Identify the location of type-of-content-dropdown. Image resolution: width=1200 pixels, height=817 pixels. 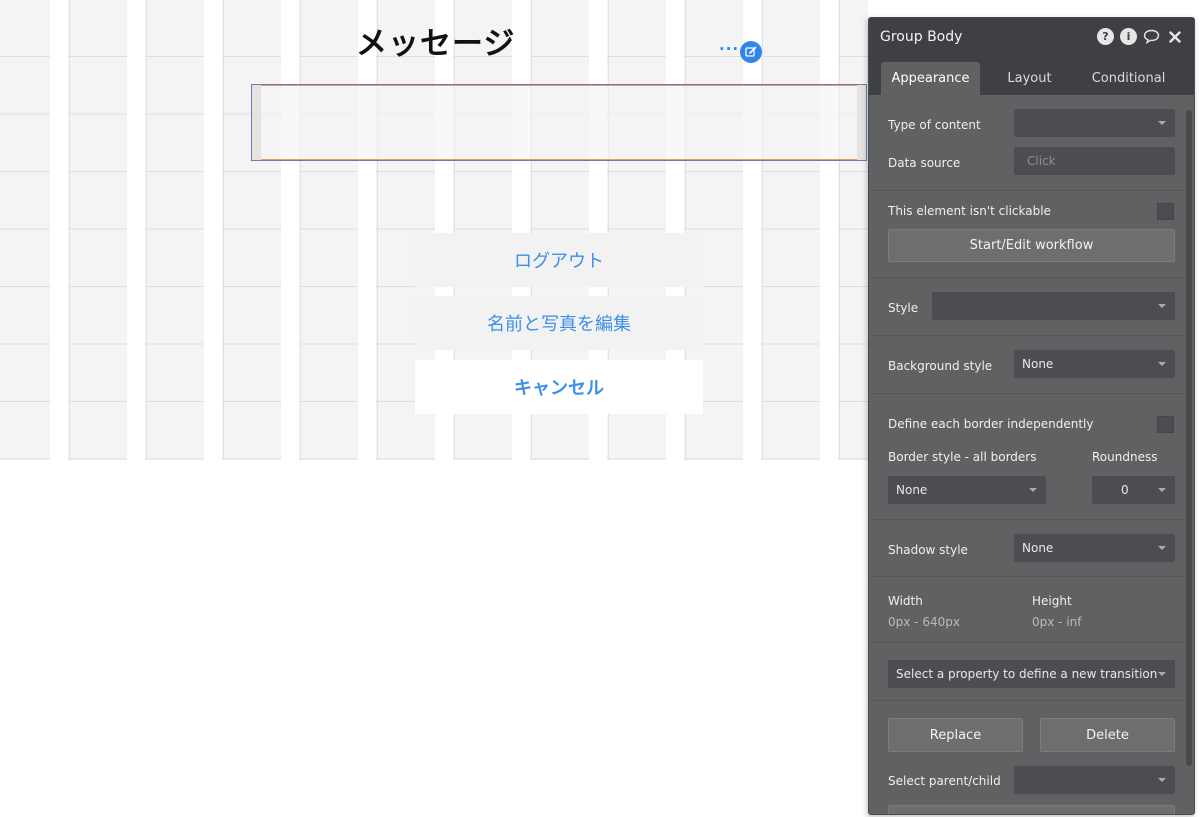
(1094, 123).